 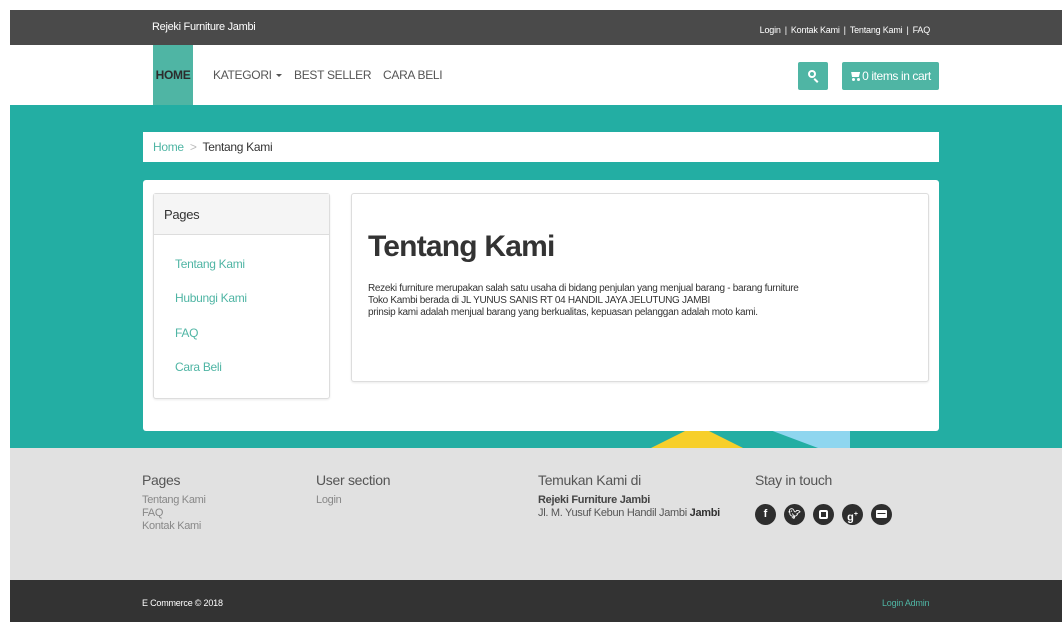 I want to click on google-plus-icon: g+, so click(x=852, y=514).